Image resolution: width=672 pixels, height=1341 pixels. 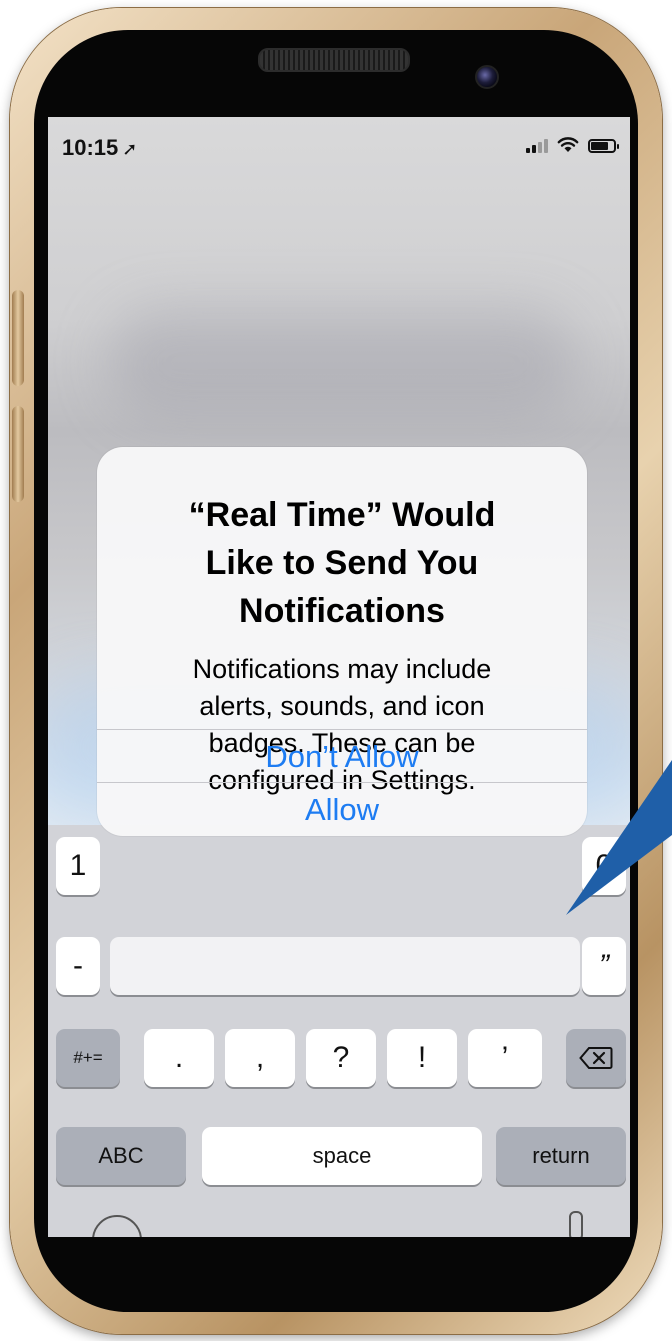 What do you see at coordinates (117, 1226) in the screenshot?
I see `emoji-icon` at bounding box center [117, 1226].